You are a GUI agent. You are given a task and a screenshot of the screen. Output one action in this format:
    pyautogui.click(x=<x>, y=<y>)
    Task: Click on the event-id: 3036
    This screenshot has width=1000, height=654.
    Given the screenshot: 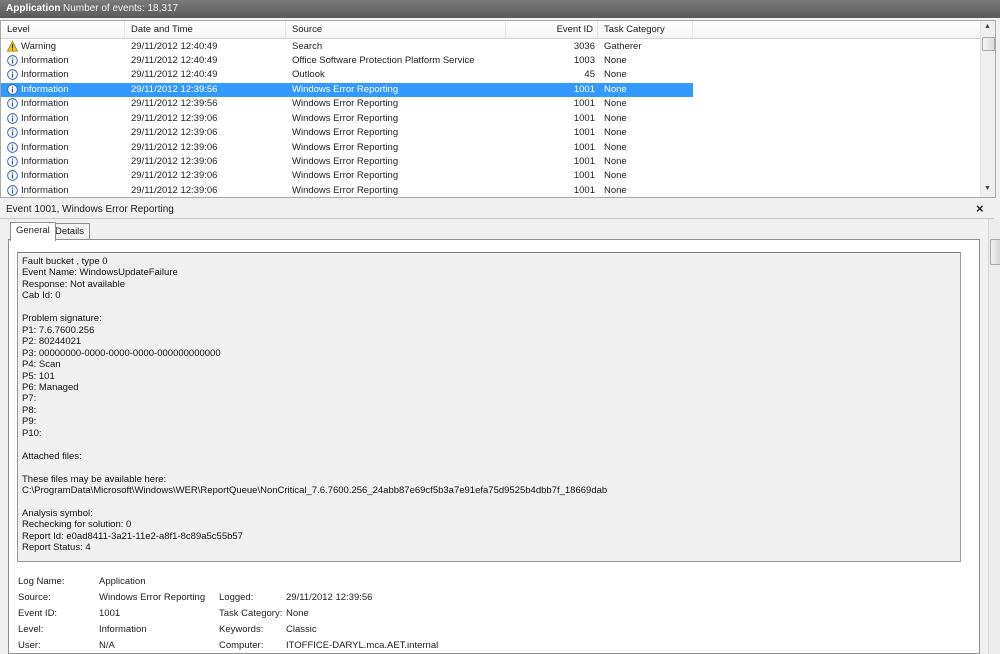 What is the action you would take?
    pyautogui.click(x=584, y=46)
    